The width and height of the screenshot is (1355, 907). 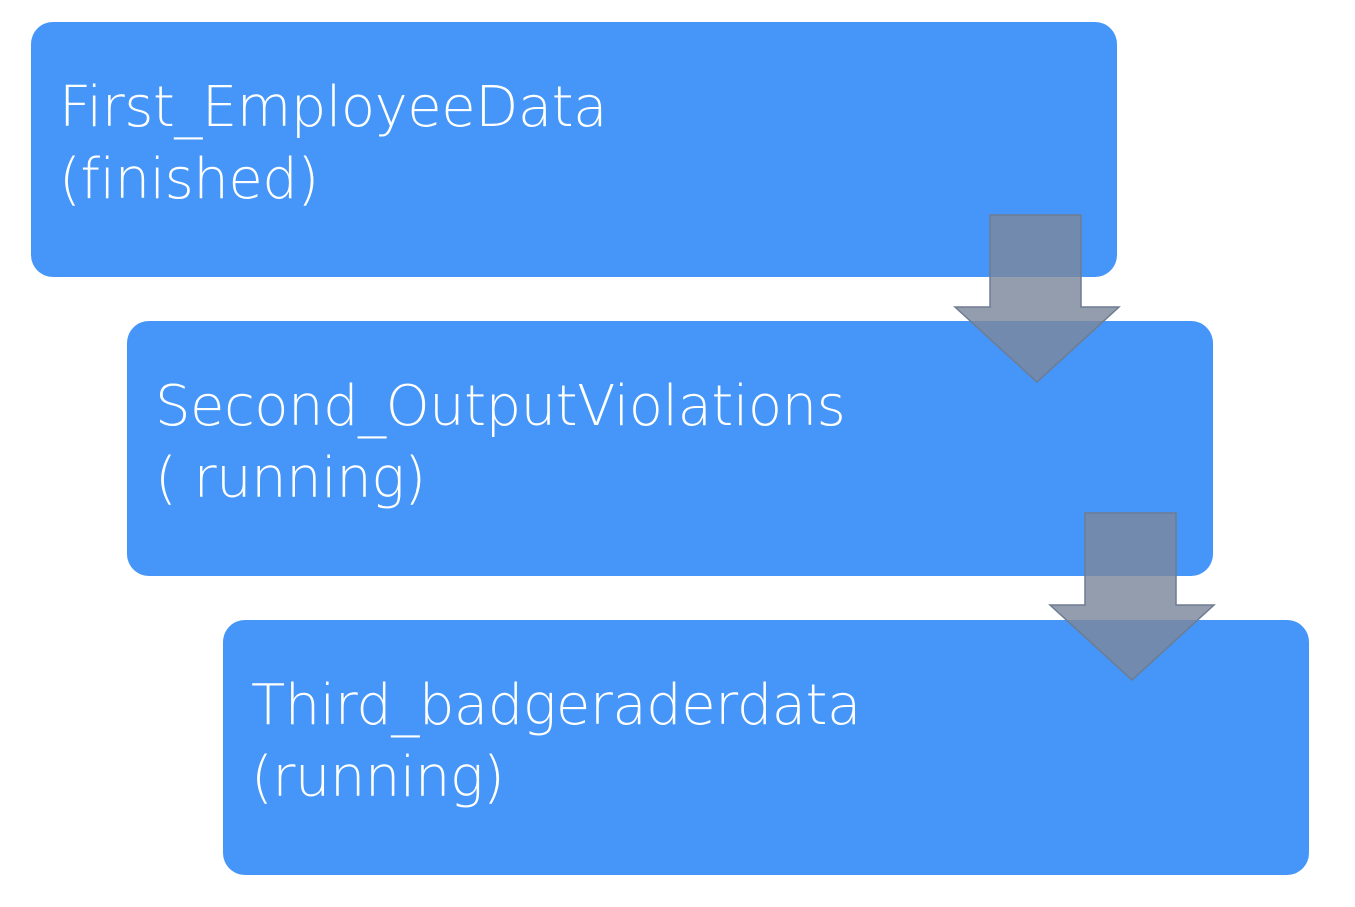 I want to click on step-status: (finished), so click(x=189, y=179).